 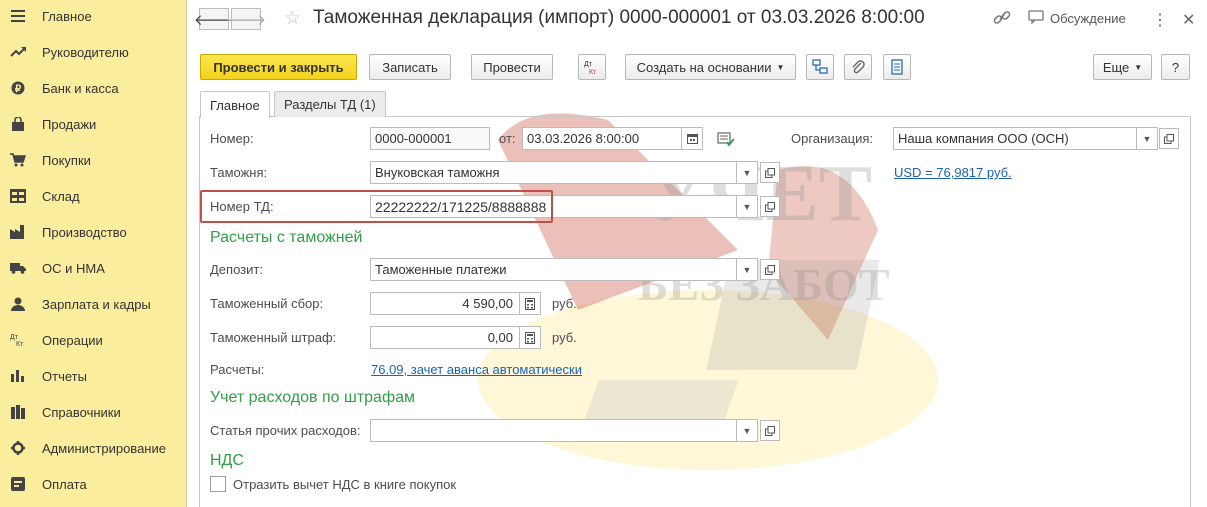 What do you see at coordinates (18, 196) in the screenshot?
I see `warehouse-icon` at bounding box center [18, 196].